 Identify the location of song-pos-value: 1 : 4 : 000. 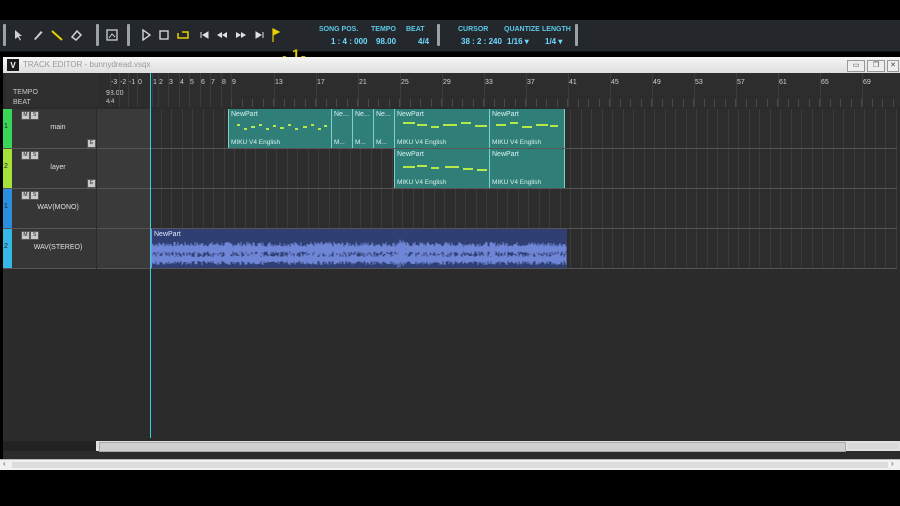
(349, 41).